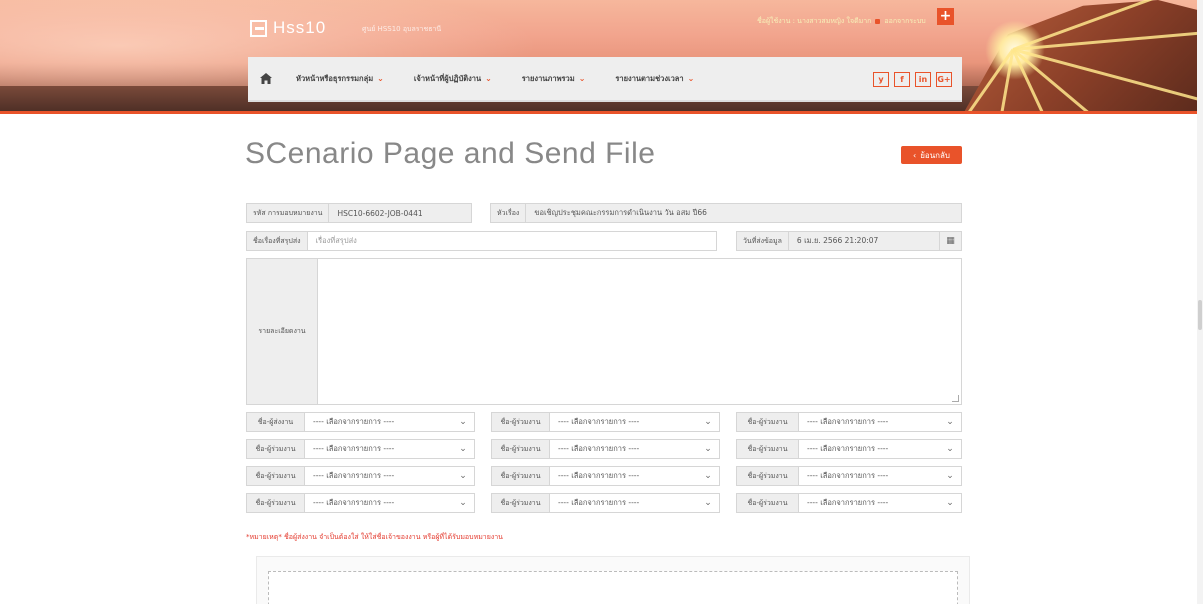 The image size is (1203, 604). I want to click on logo-icon, so click(258, 28).